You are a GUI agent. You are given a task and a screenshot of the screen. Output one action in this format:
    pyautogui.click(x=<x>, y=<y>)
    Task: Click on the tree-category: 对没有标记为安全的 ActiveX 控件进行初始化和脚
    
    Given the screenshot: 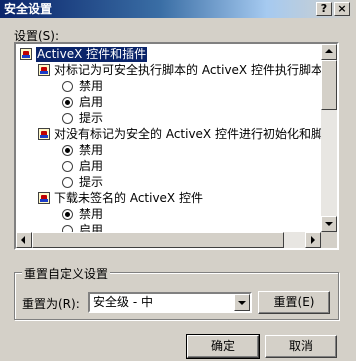 What is the action you would take?
    pyautogui.click(x=179, y=134)
    